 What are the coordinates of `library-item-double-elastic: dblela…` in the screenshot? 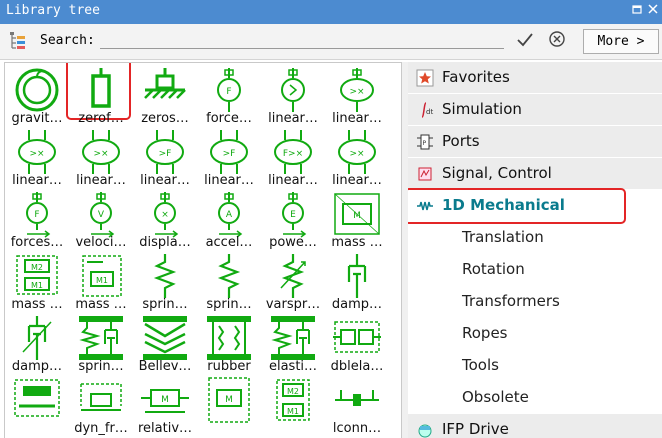 It's located at (357, 344).